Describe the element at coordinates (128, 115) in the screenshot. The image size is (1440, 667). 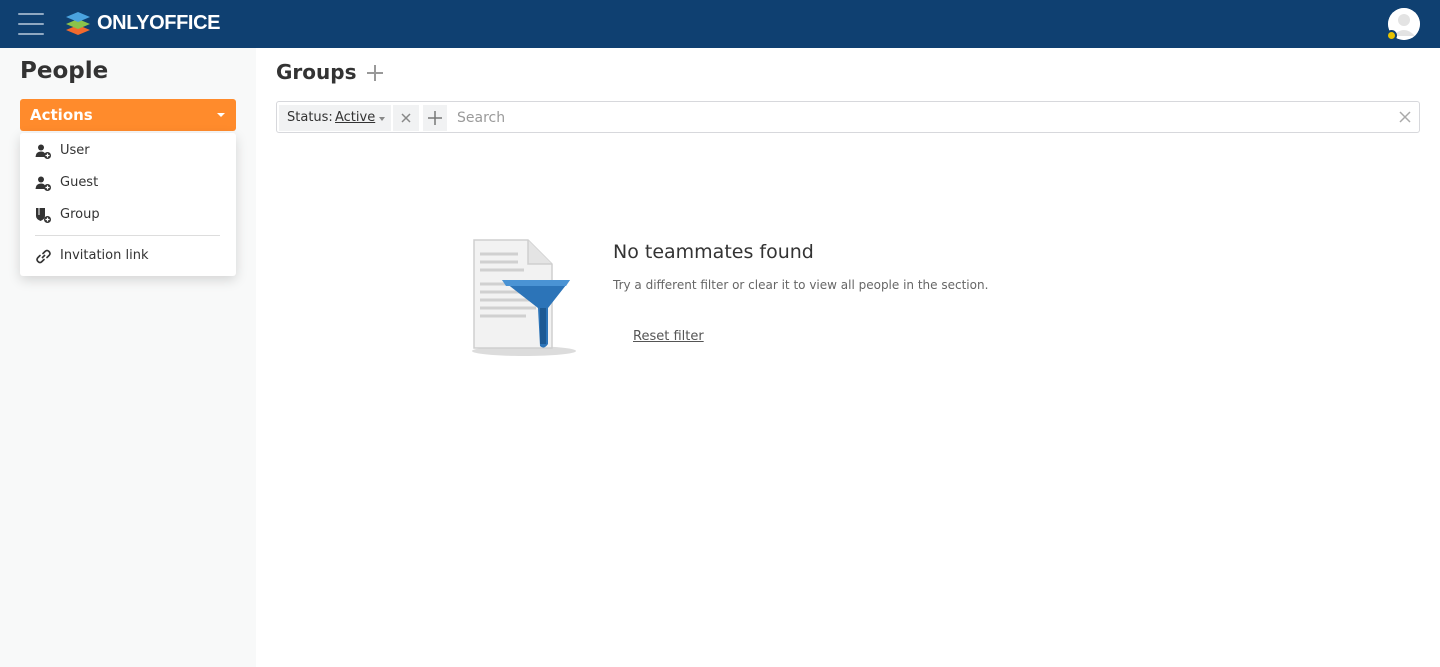
I see `actions-button: Actions` at that location.